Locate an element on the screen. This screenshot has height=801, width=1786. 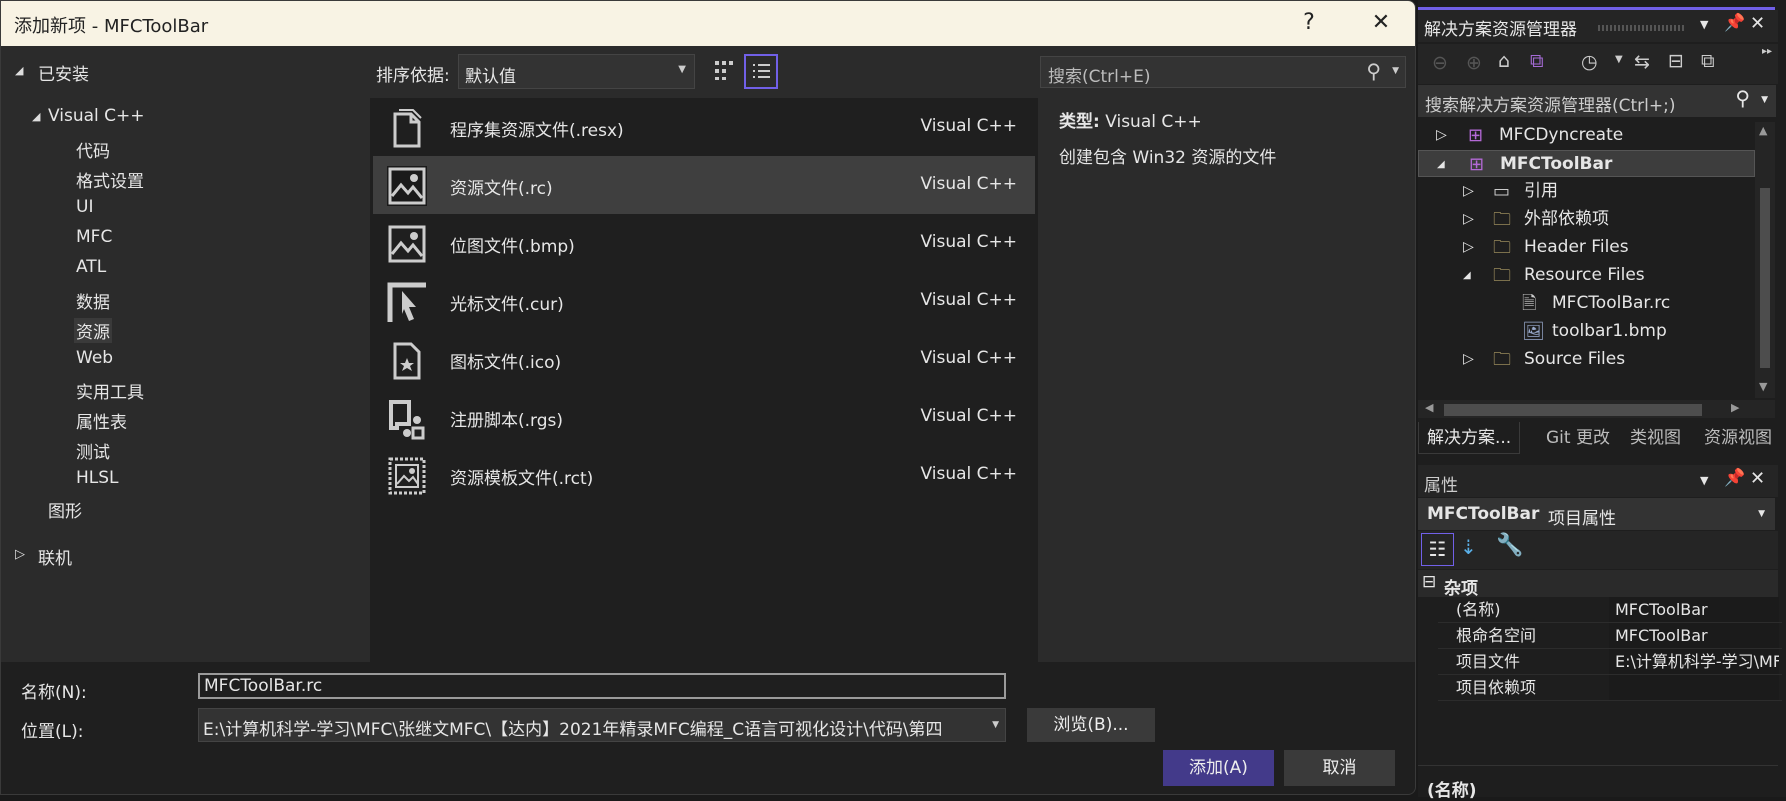
template-item: 资源模板文件(.rct) Visual C++ is located at coordinates (704, 475).